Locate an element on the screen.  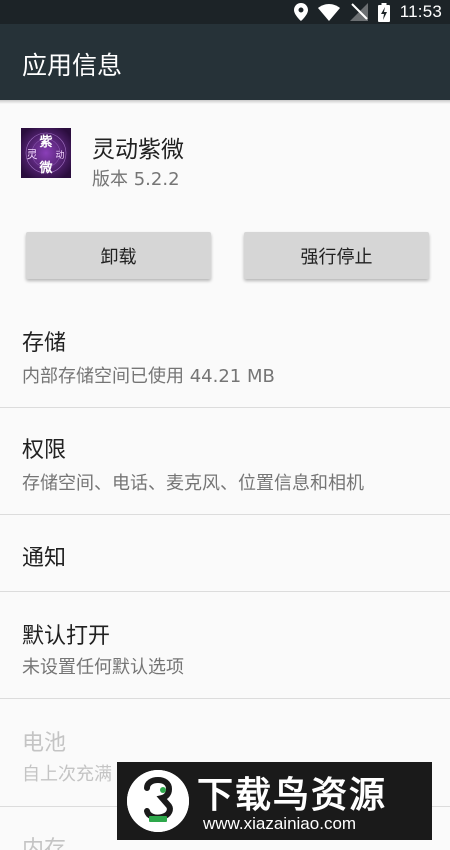
svg-text: 微 is located at coordinates (45, 168).